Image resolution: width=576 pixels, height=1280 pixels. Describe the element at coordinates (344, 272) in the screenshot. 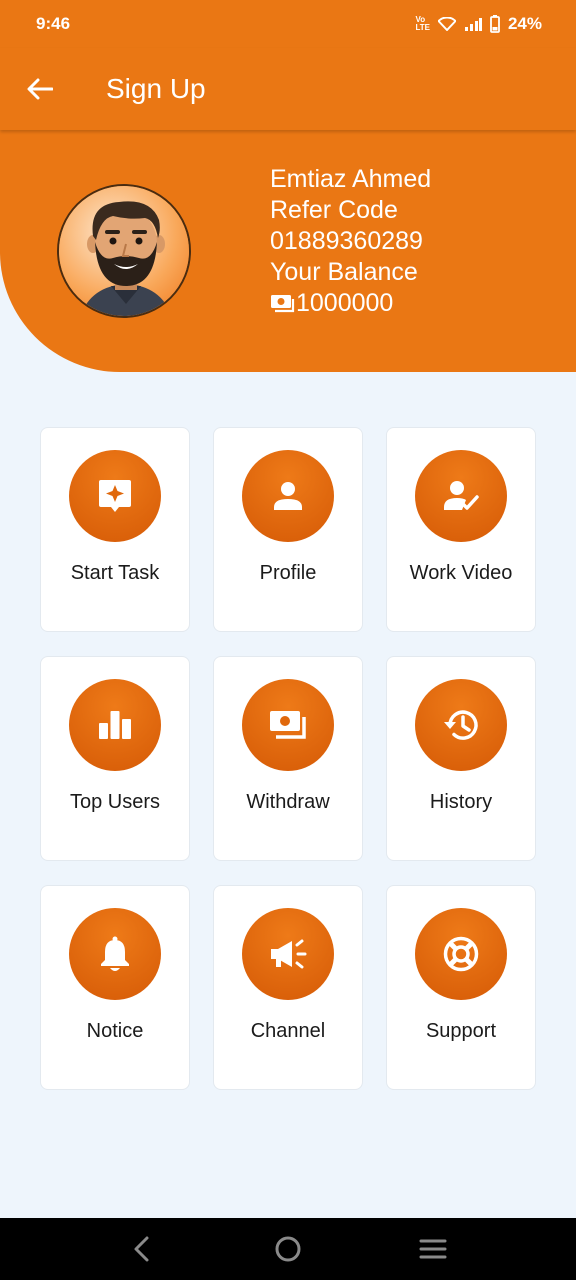

I see `balance-label: Your Balance` at that location.